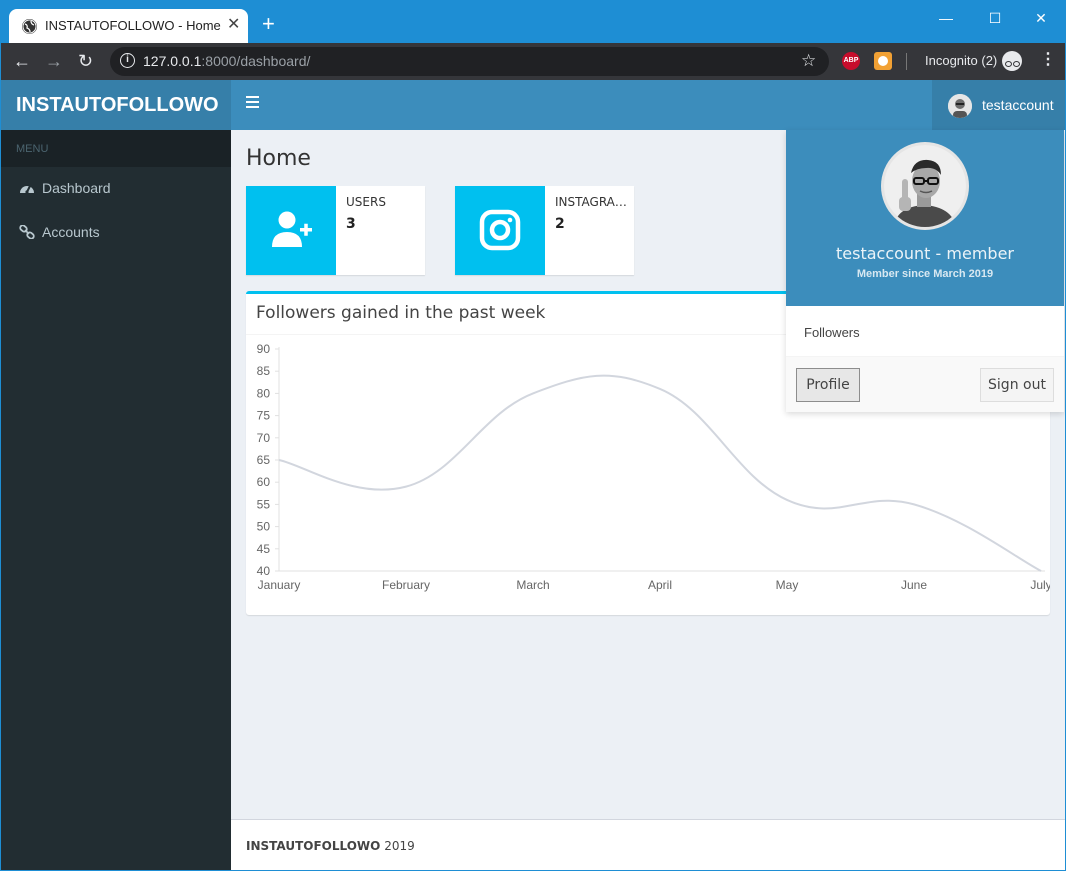  Describe the element at coordinates (264, 416) in the screenshot. I see `y-tick-label: 75` at that location.